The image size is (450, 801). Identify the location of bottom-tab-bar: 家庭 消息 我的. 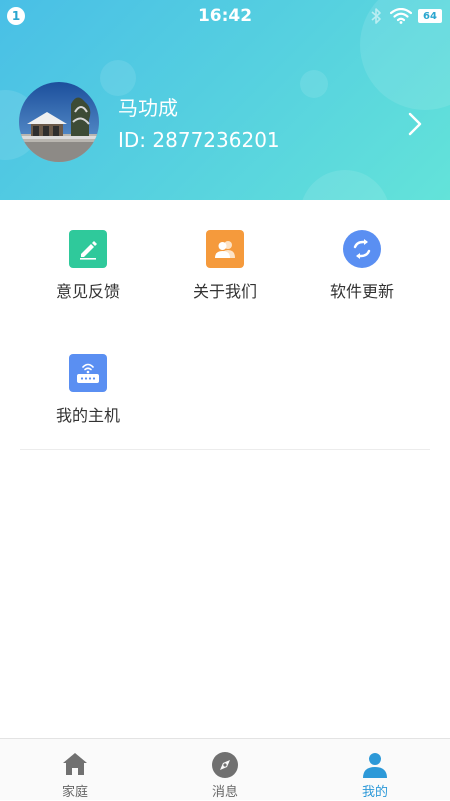
(225, 769).